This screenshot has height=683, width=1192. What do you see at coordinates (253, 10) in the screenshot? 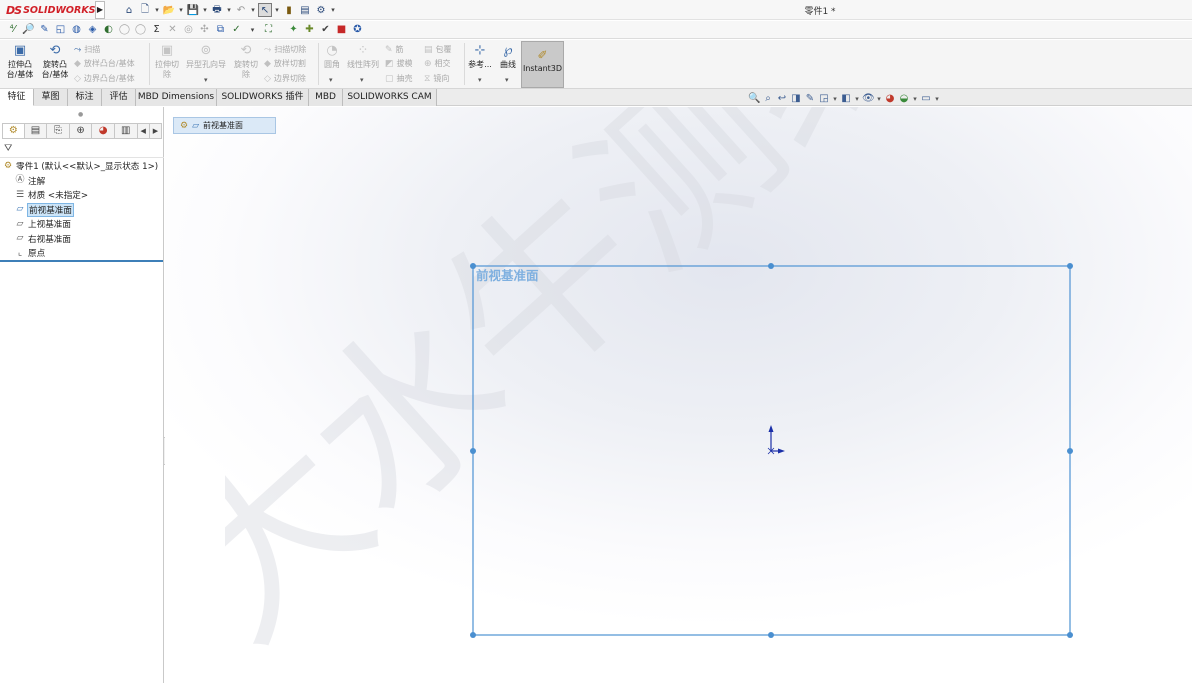
I see `undo-dropdown-icon: ▾` at bounding box center [253, 10].